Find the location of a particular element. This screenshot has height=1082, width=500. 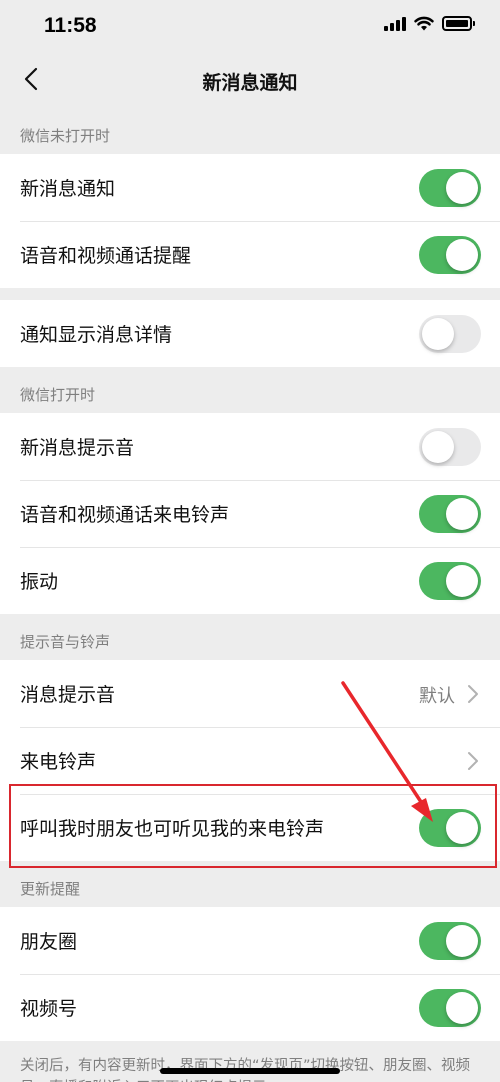

toggle-moments is located at coordinates (450, 941).